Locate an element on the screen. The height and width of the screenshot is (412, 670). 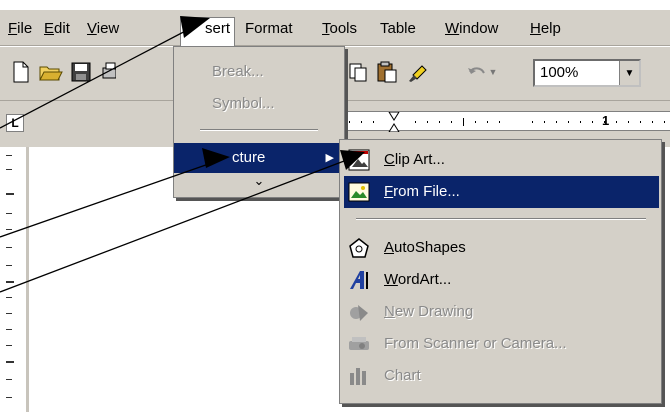
menu-table: Table is located at coordinates (398, 29).